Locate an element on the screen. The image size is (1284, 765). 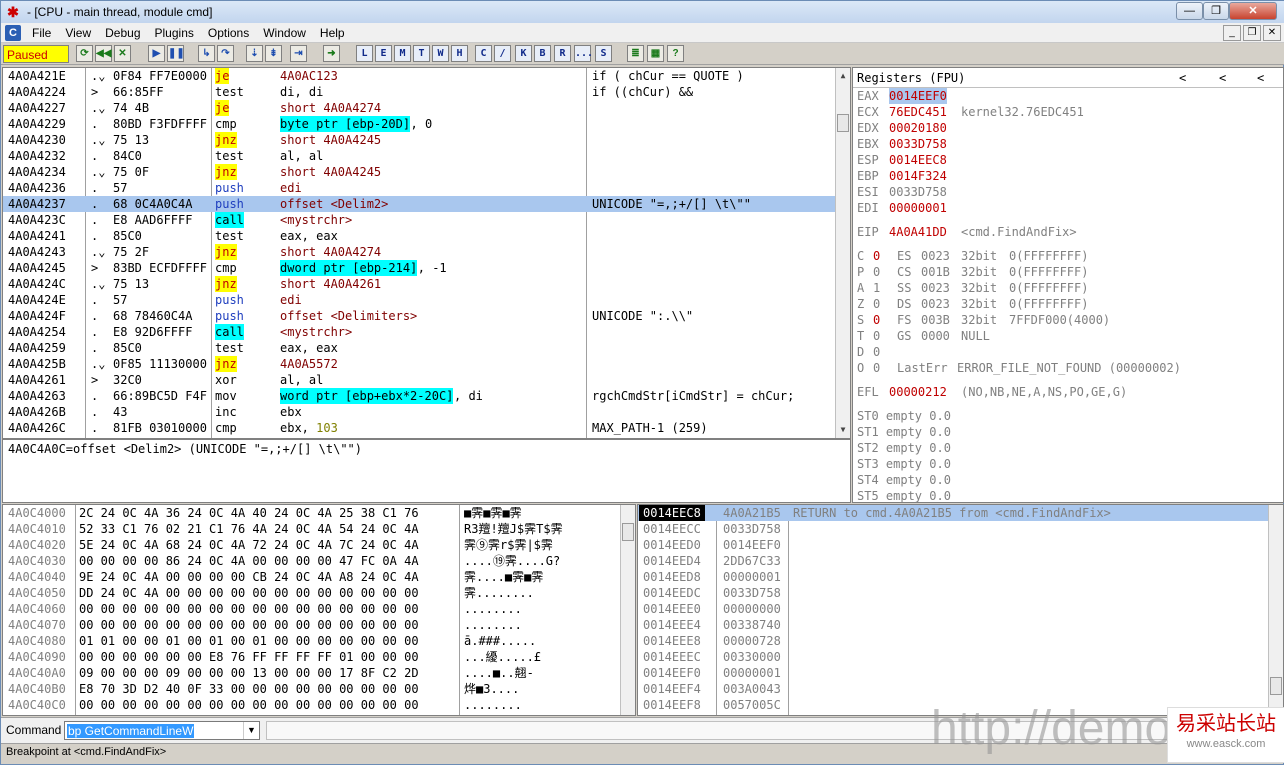
flag-row: S 0 FS 003B 32bit 7FFDF000(4000) is located at coordinates (1067, 320).